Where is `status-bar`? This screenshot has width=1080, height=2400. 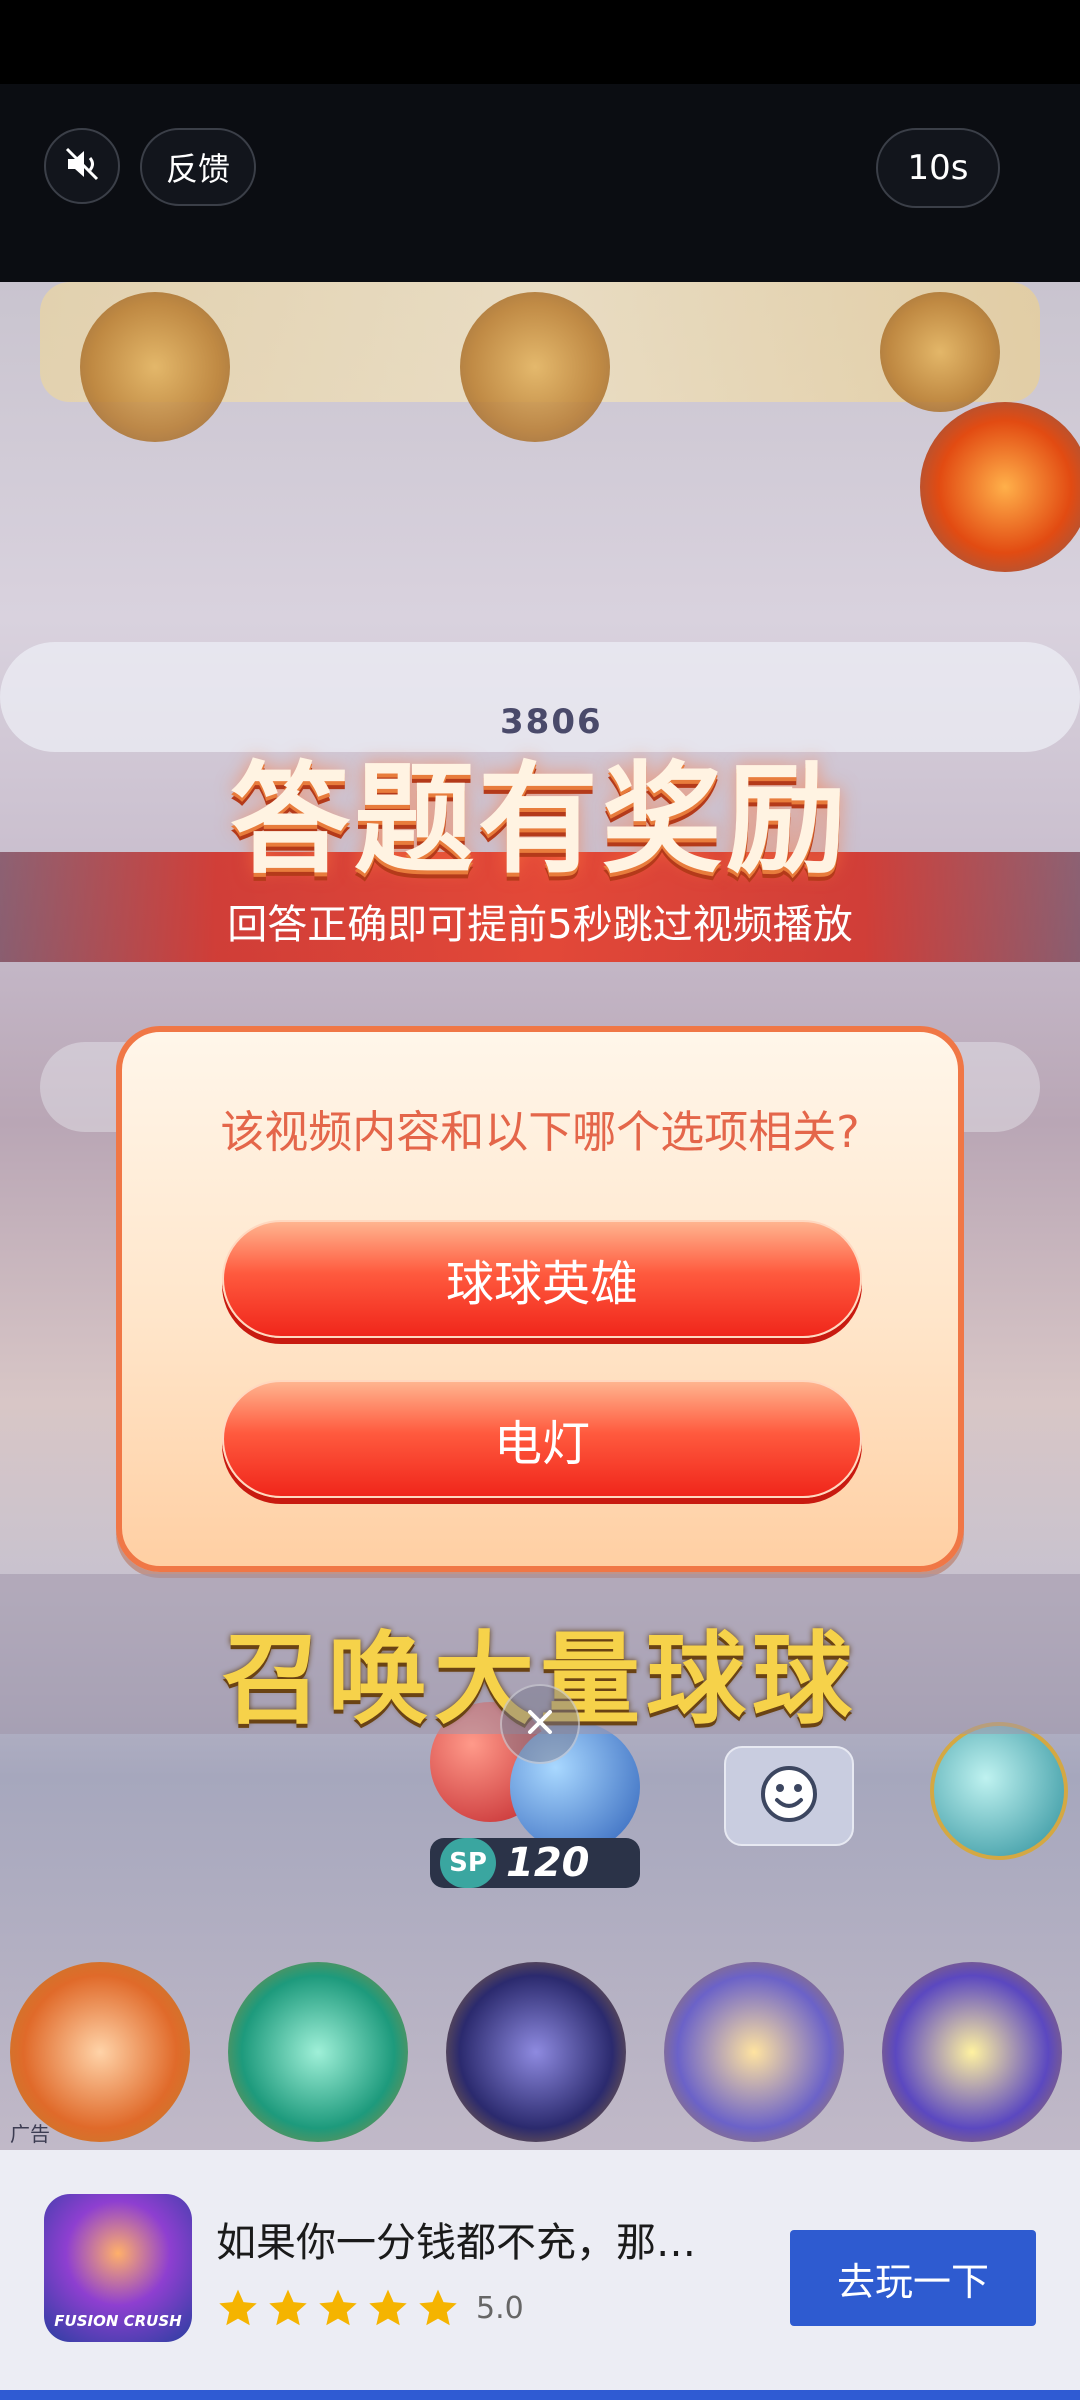
status-bar is located at coordinates (540, 42).